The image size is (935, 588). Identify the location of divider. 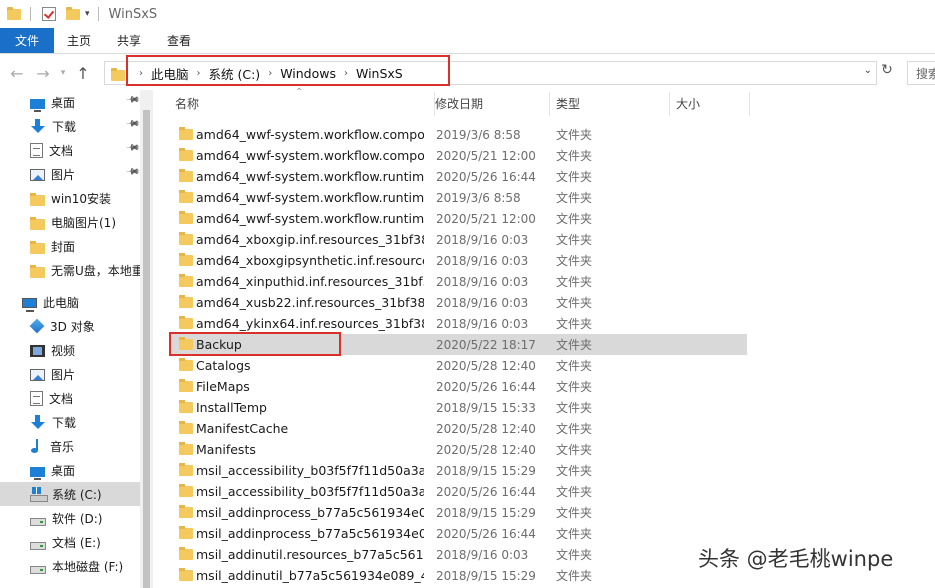
(98, 14).